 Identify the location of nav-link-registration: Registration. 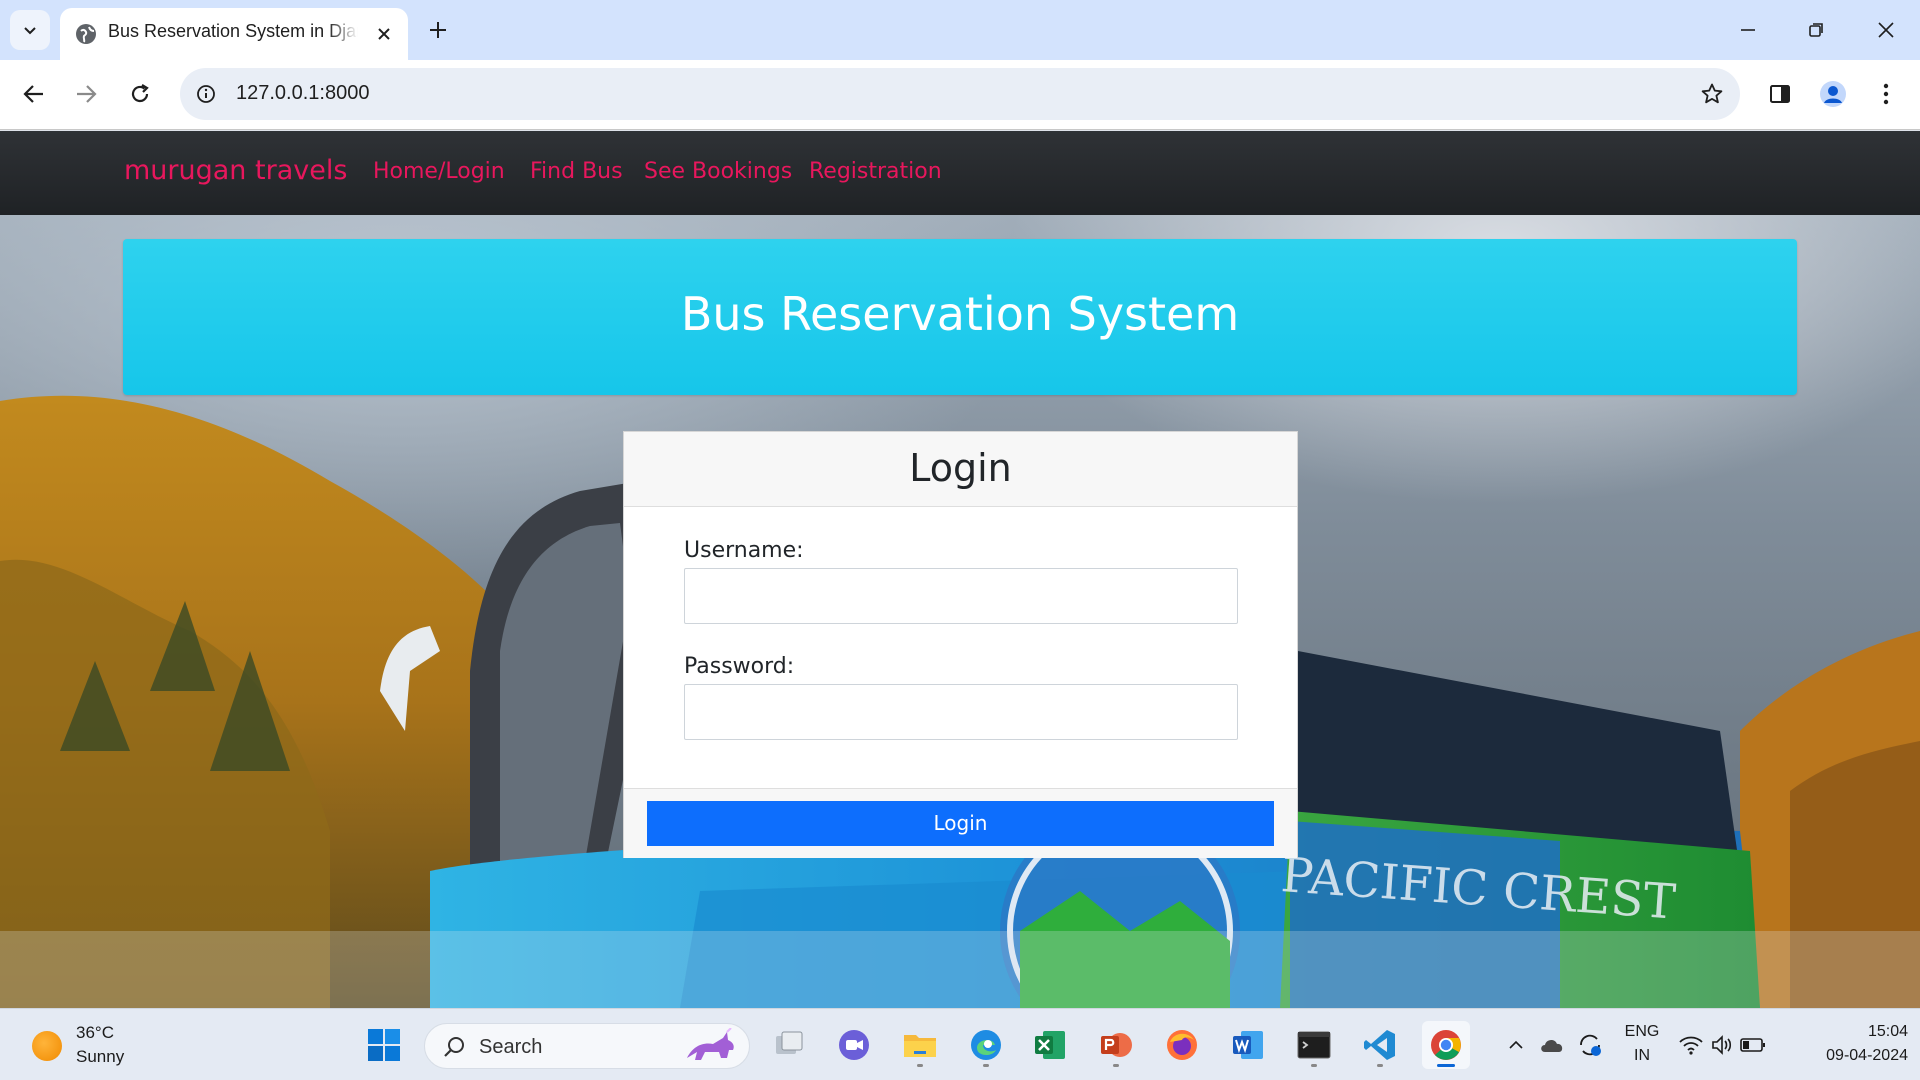
(875, 171).